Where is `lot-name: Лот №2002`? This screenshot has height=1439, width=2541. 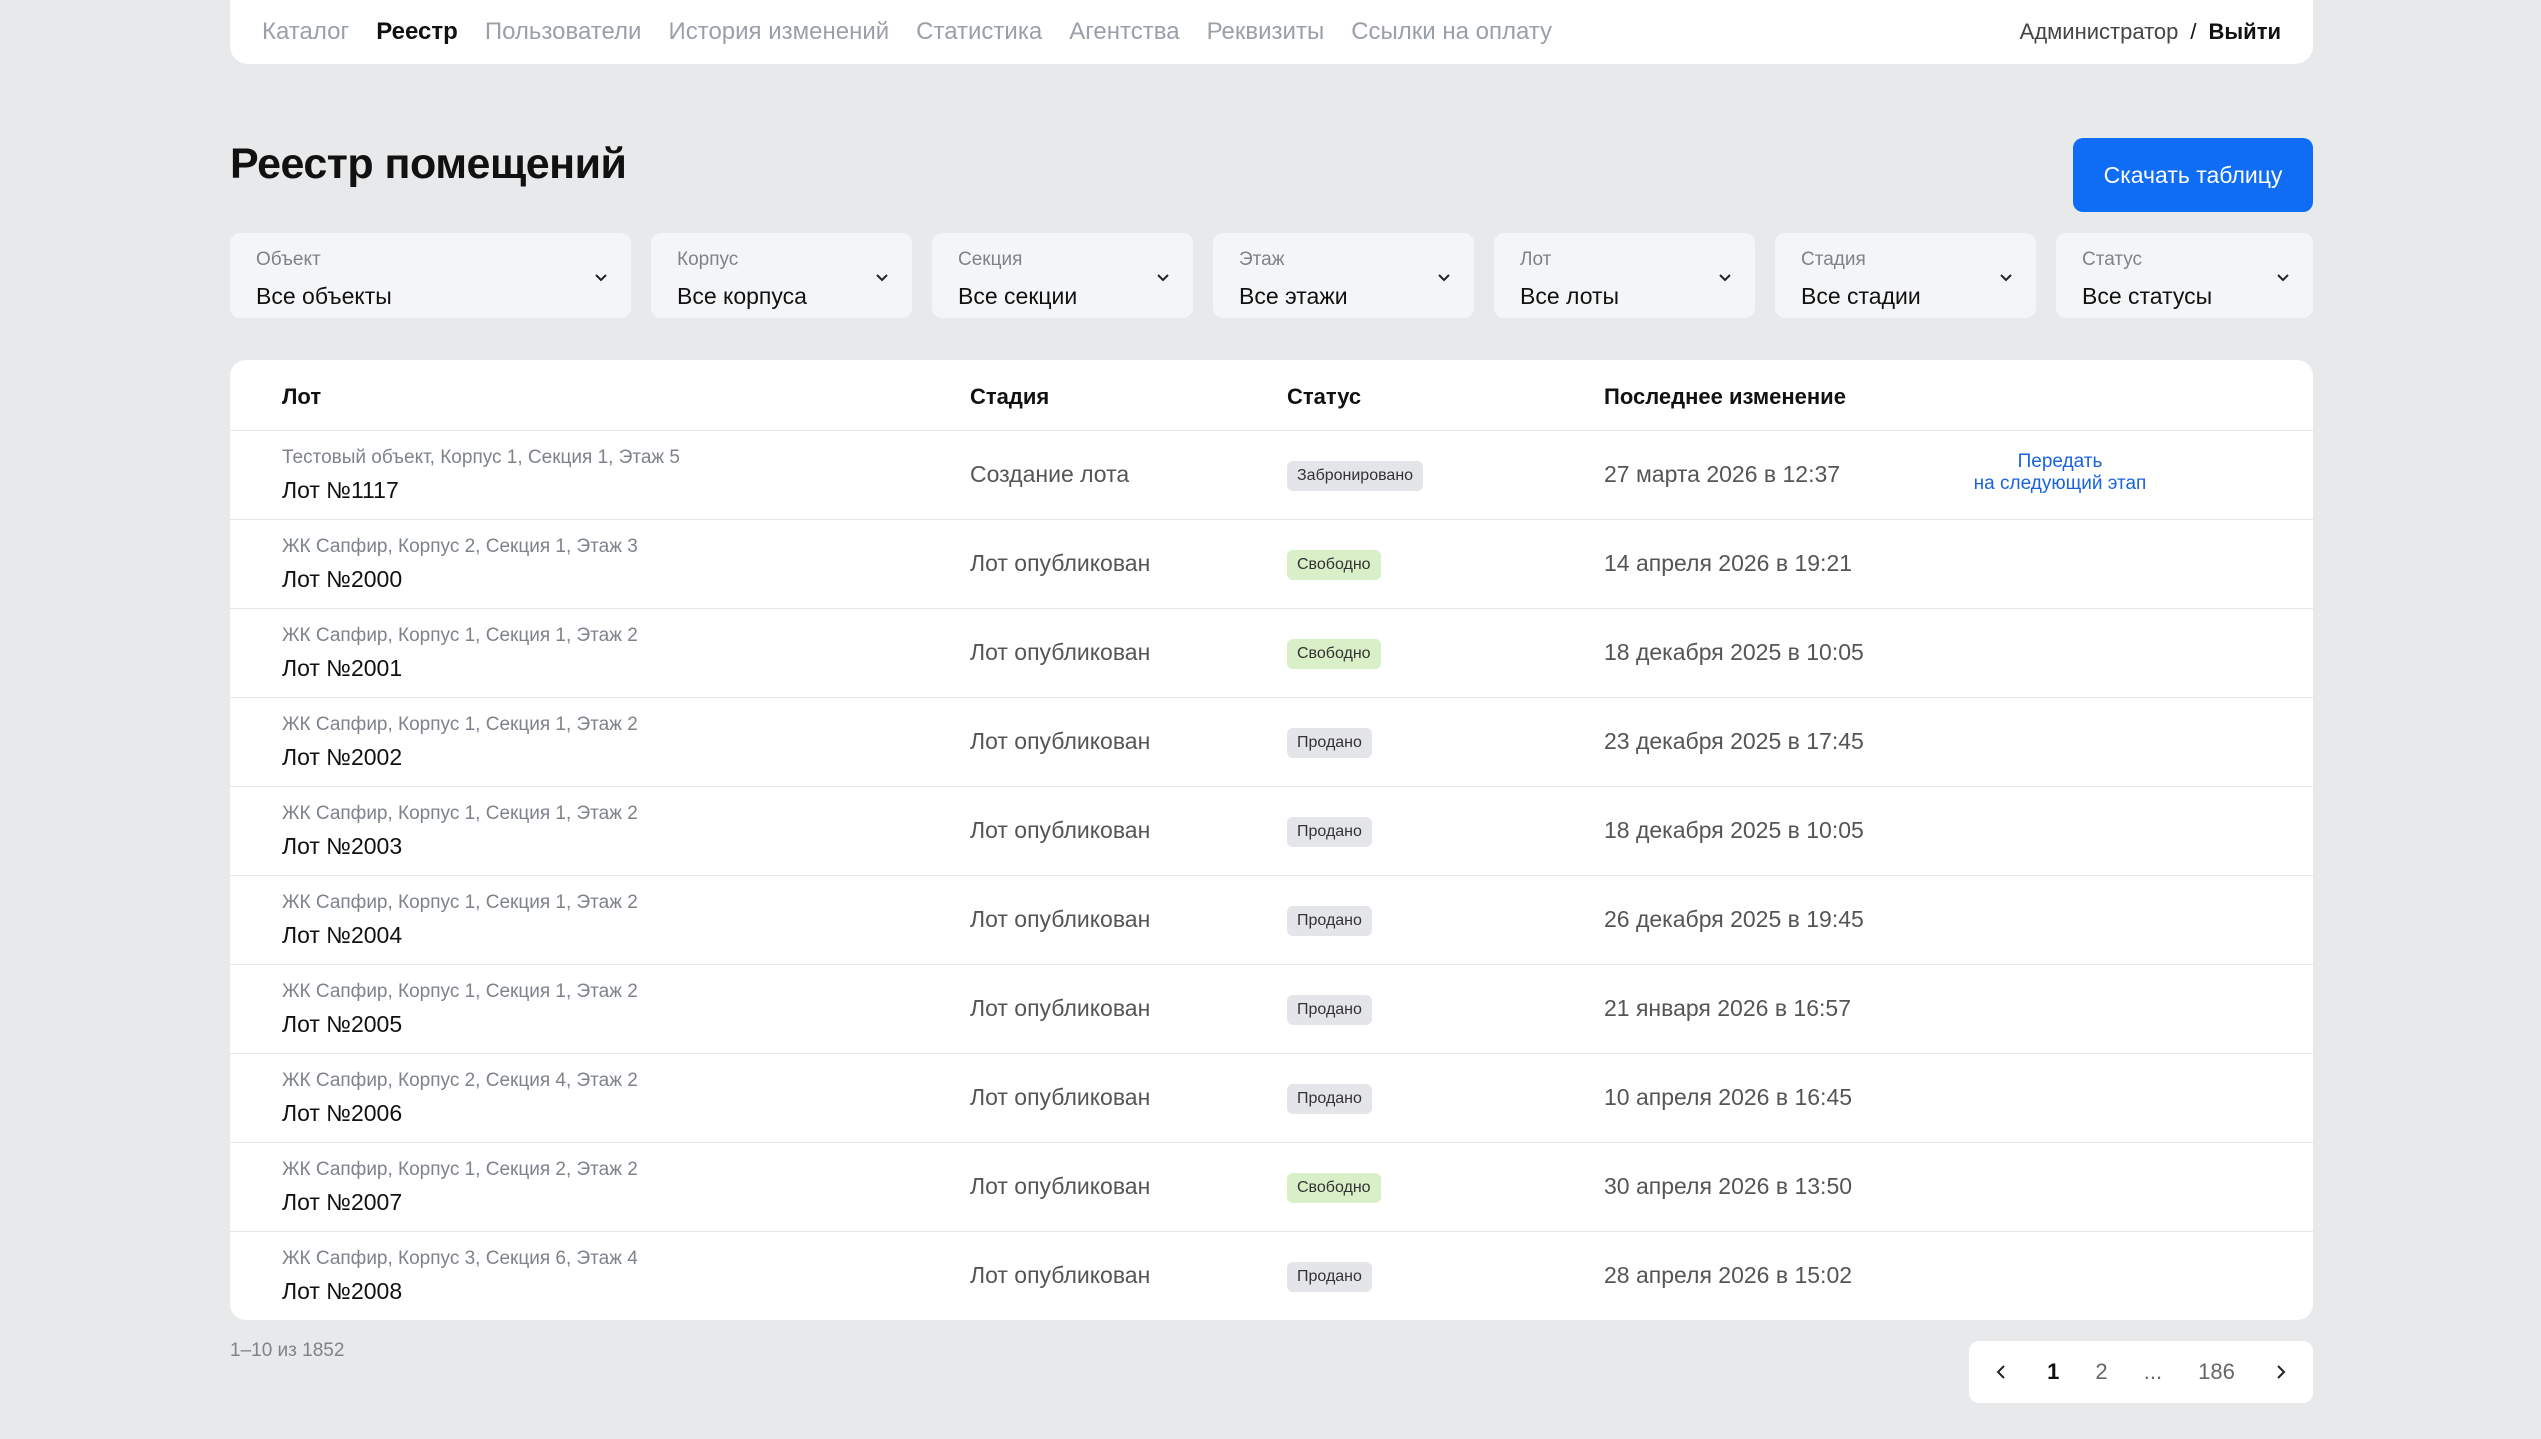 lot-name: Лот №2002 is located at coordinates (460, 757).